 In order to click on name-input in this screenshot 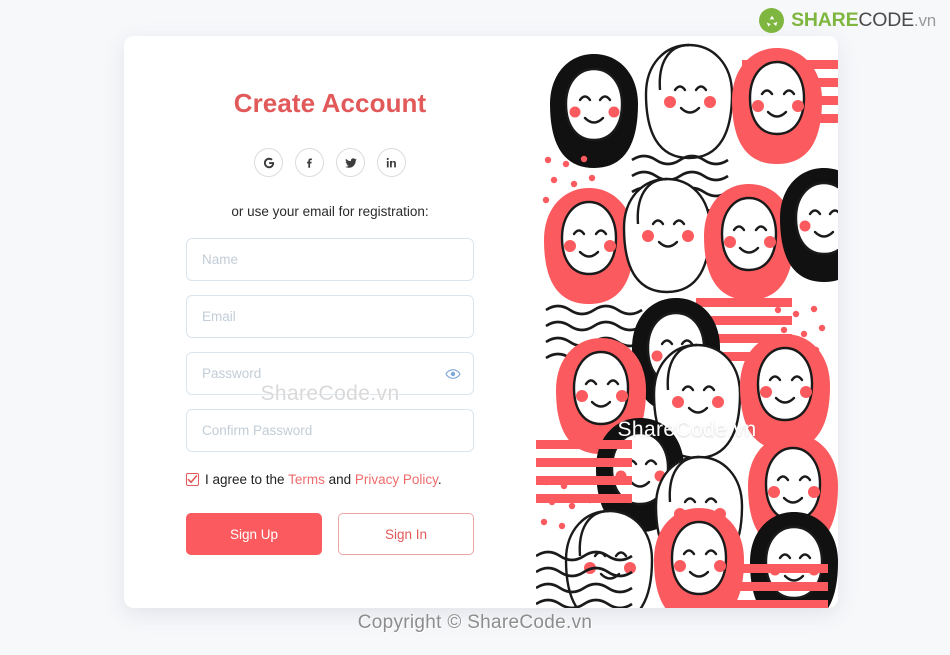, I will do `click(330, 259)`.